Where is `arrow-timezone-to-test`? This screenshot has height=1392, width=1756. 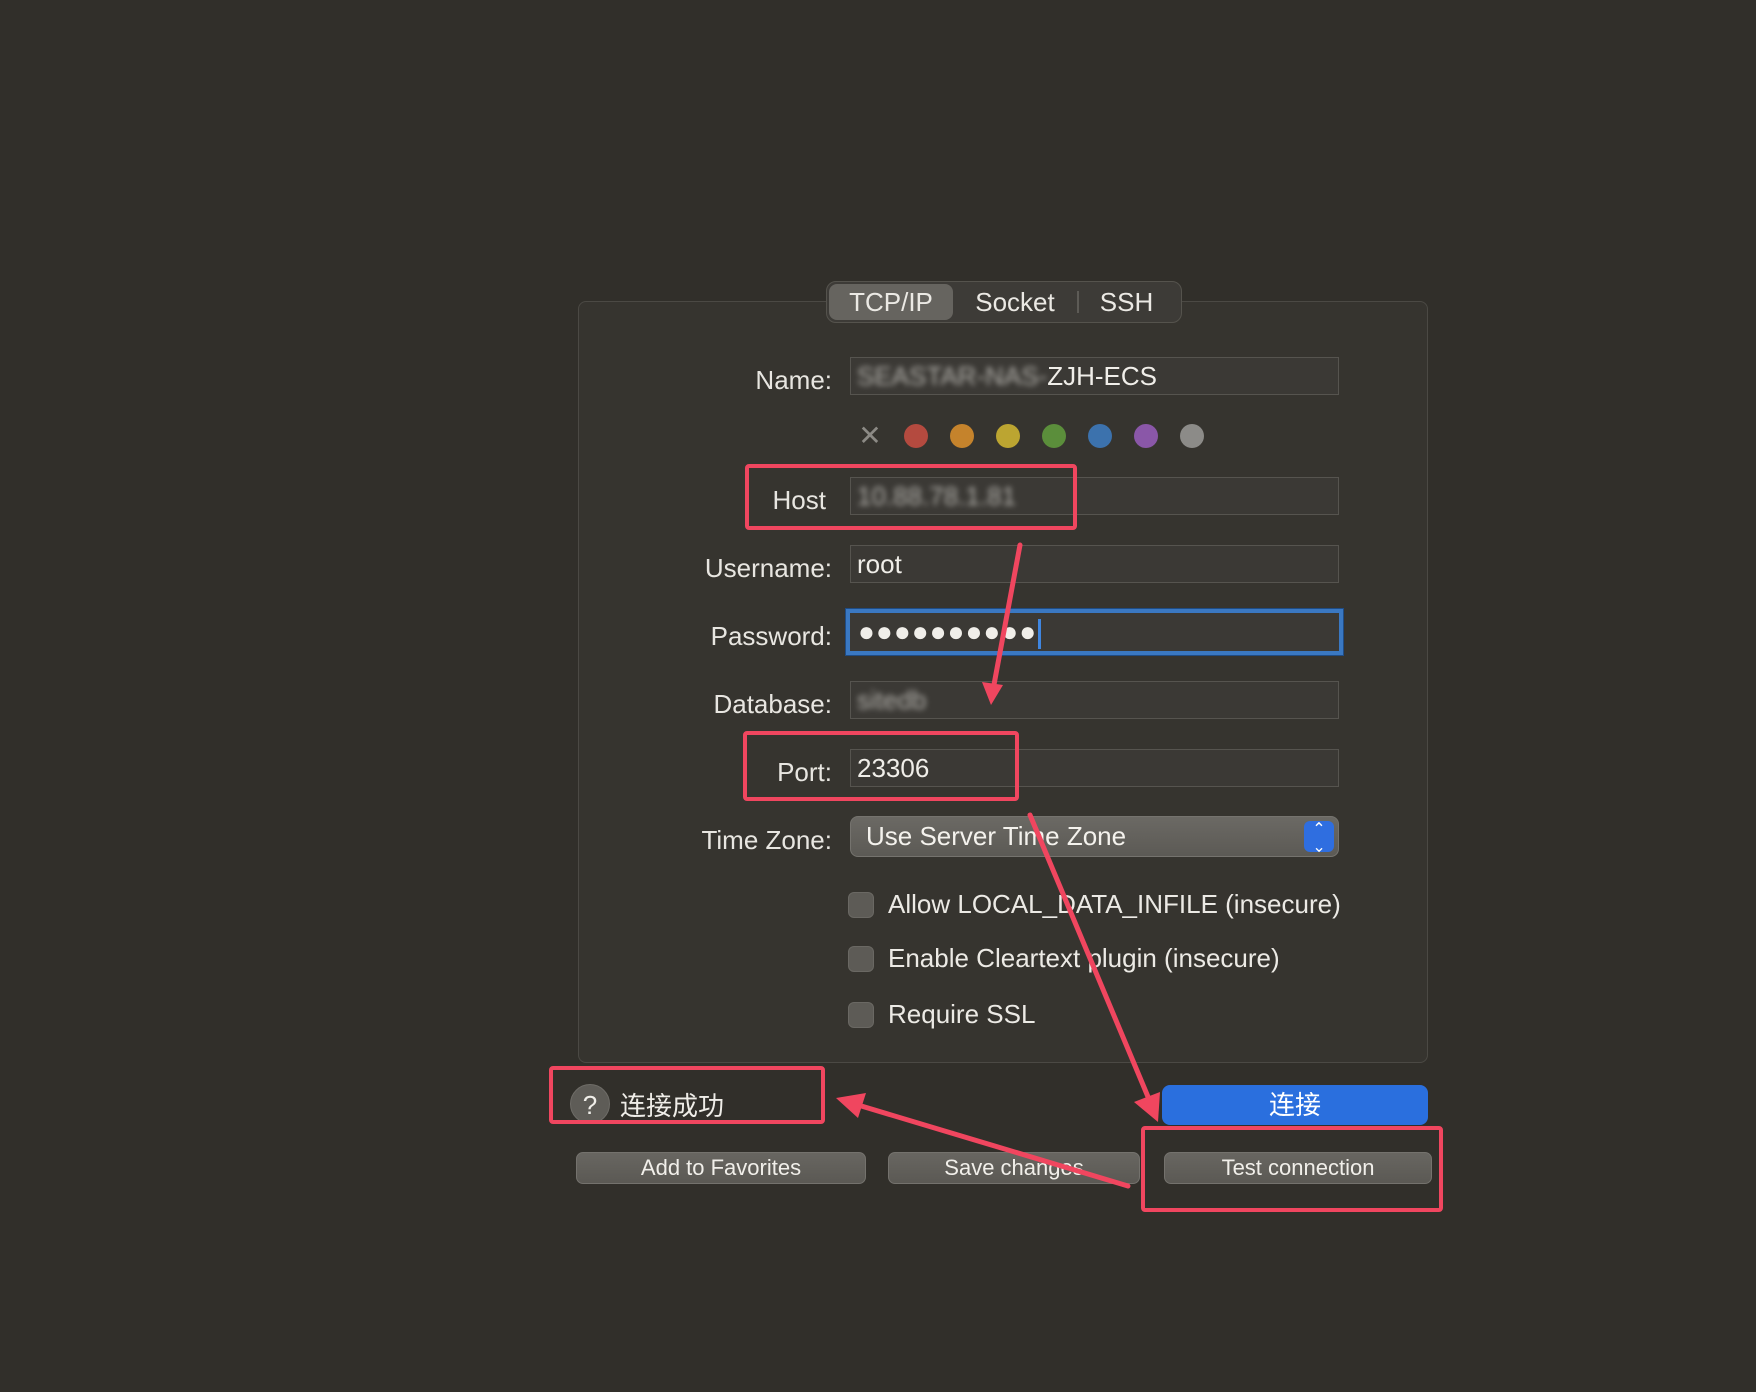 arrow-timezone-to-test is located at coordinates (1090, 959).